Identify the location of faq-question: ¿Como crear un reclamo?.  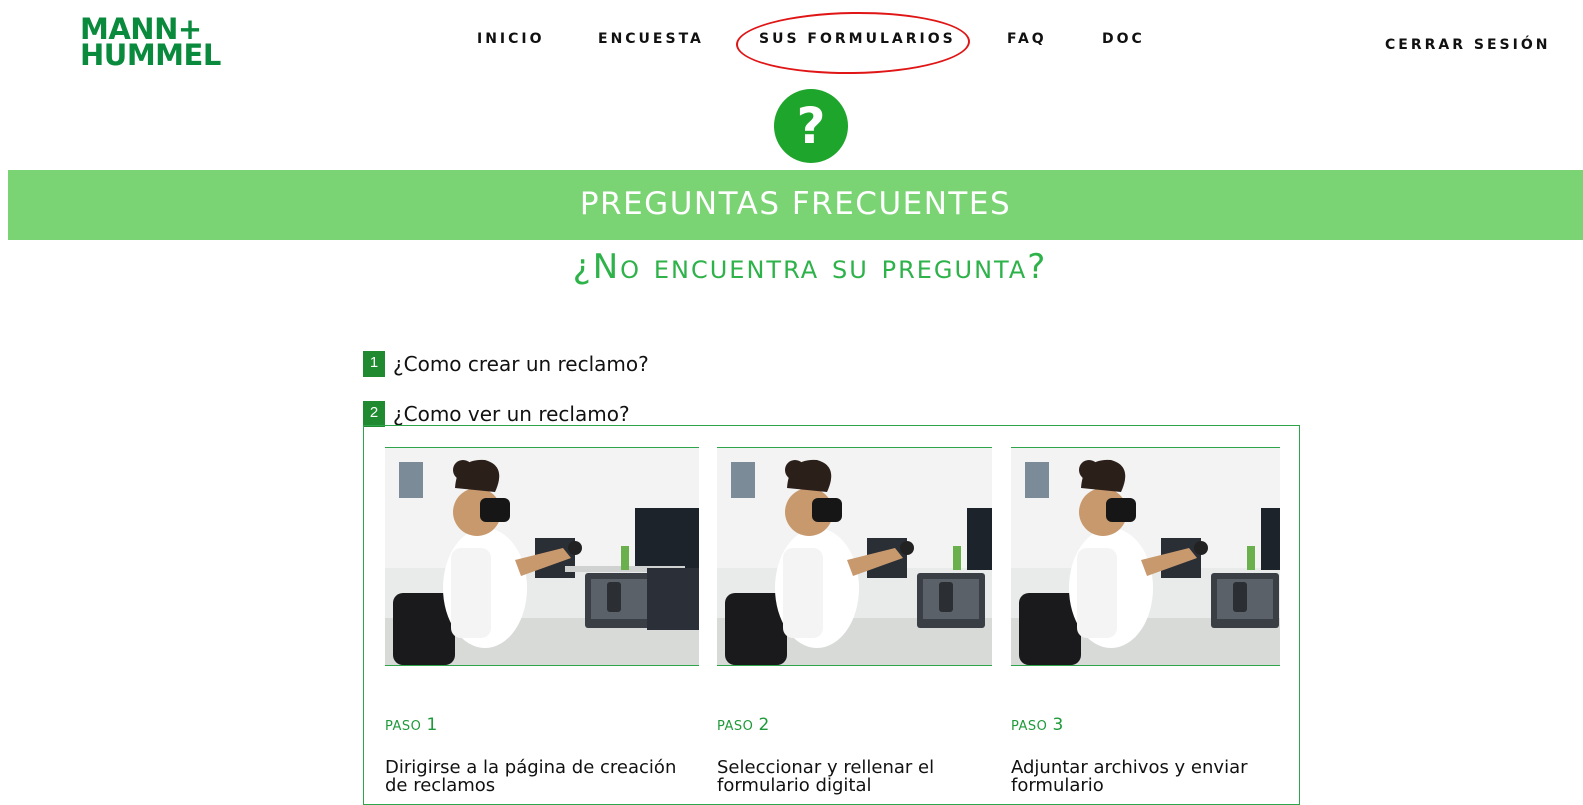
(521, 364).